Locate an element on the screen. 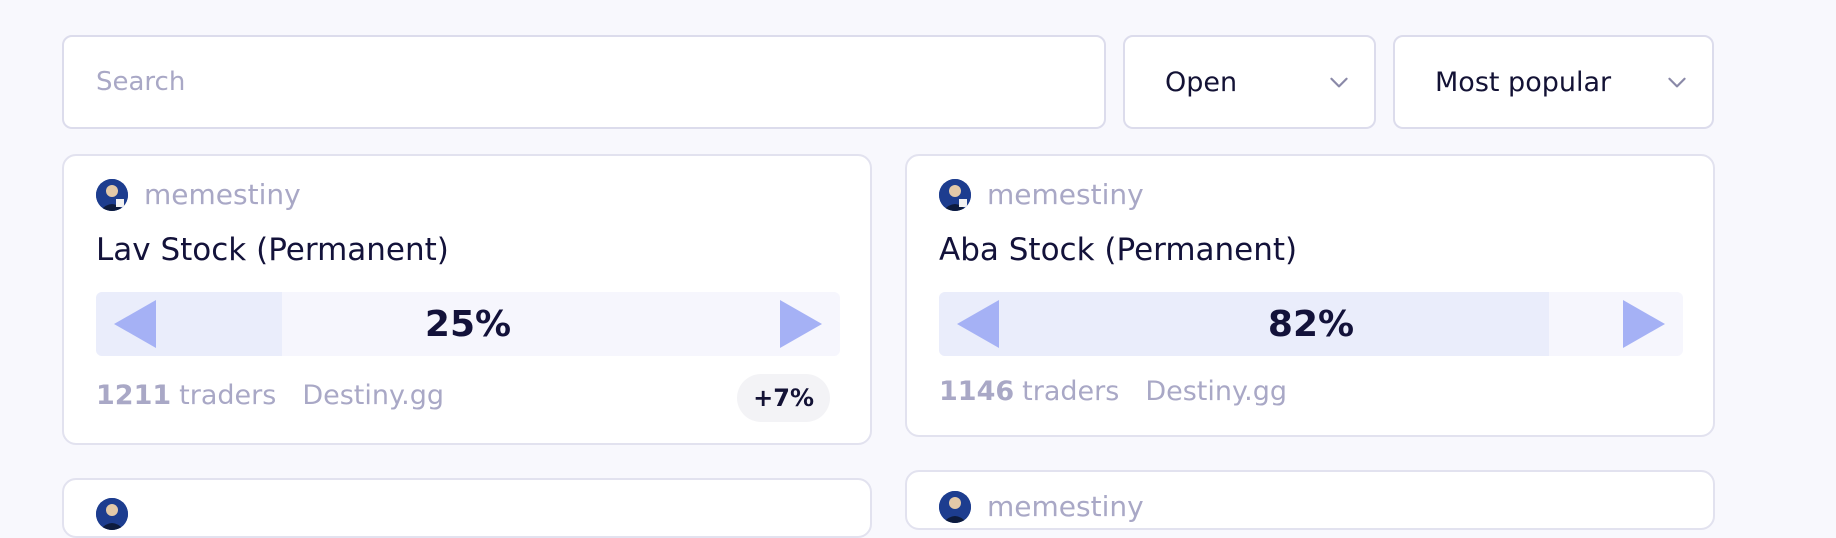 Image resolution: width=1836 pixels, height=538 pixels. status-filter-value: Open is located at coordinates (1201, 82).